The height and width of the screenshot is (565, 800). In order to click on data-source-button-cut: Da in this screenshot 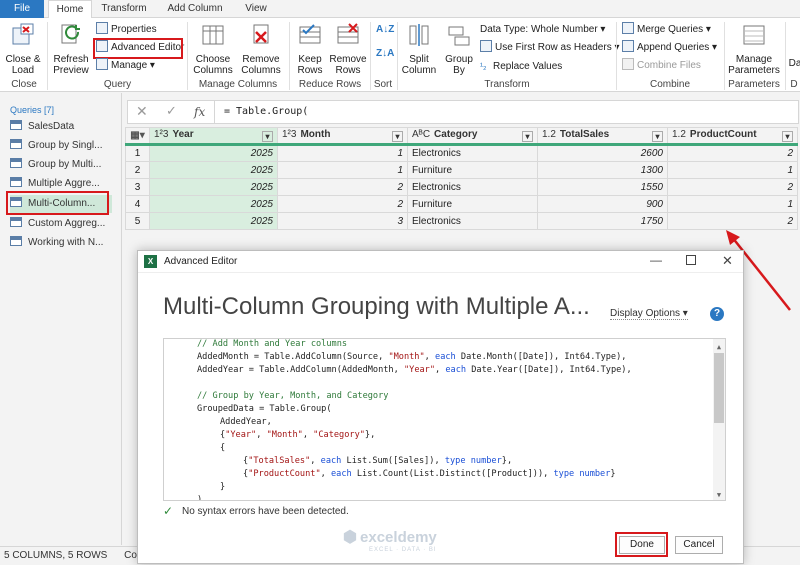, I will do `click(794, 63)`.